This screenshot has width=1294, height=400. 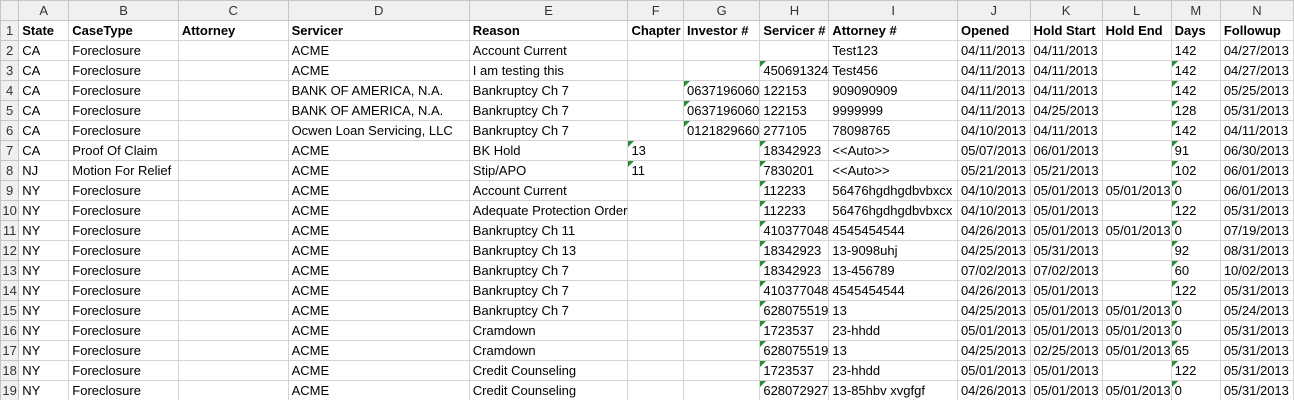 What do you see at coordinates (1195, 250) in the screenshot?
I see `cell-m: 92` at bounding box center [1195, 250].